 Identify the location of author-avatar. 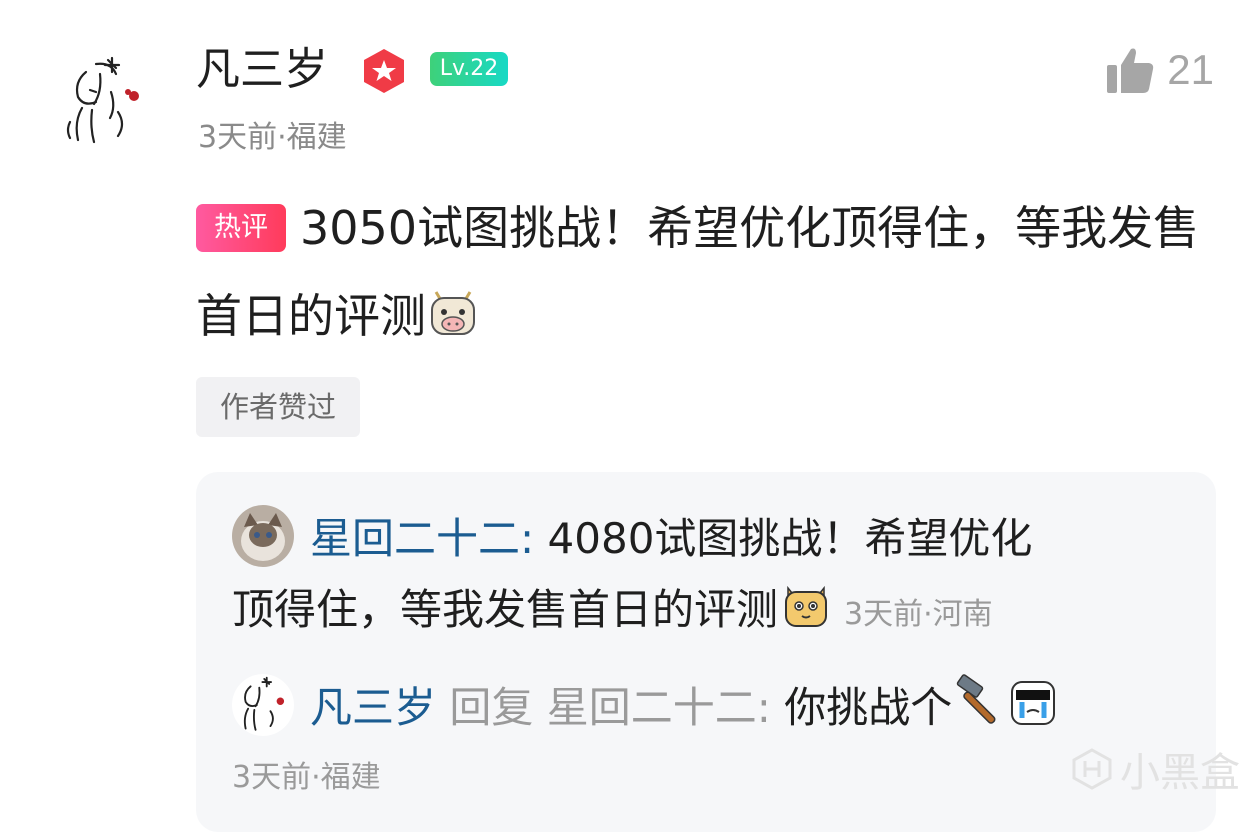
(106, 102).